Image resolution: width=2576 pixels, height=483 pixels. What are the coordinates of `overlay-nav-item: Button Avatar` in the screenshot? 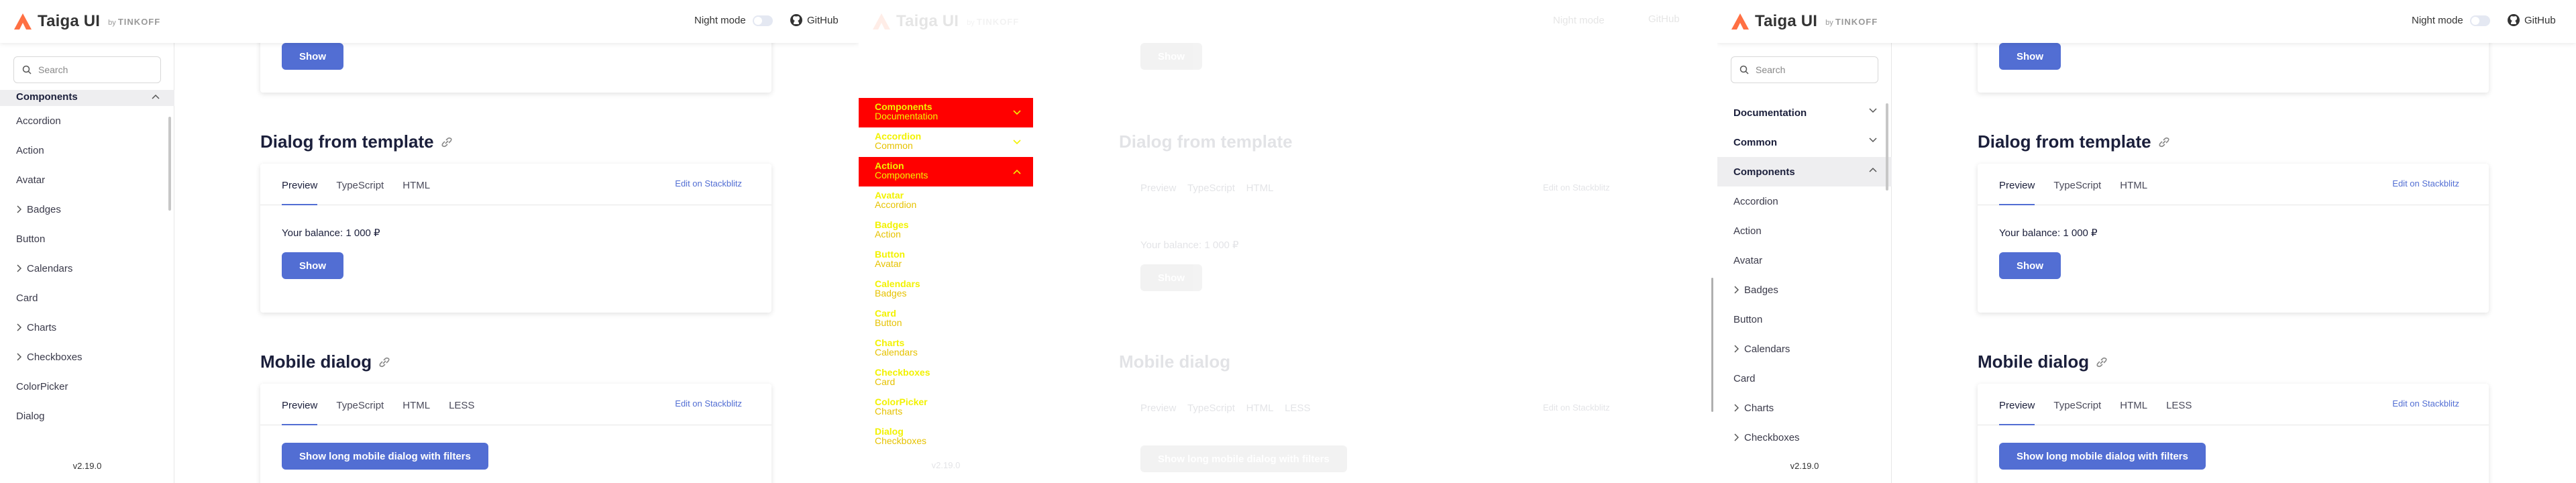 It's located at (946, 260).